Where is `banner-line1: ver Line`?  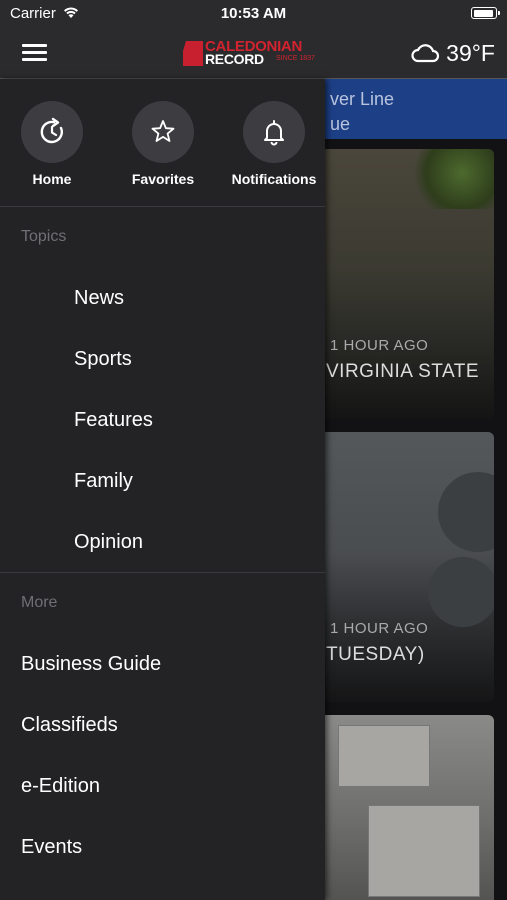
banner-line1: ver Line is located at coordinates (362, 99).